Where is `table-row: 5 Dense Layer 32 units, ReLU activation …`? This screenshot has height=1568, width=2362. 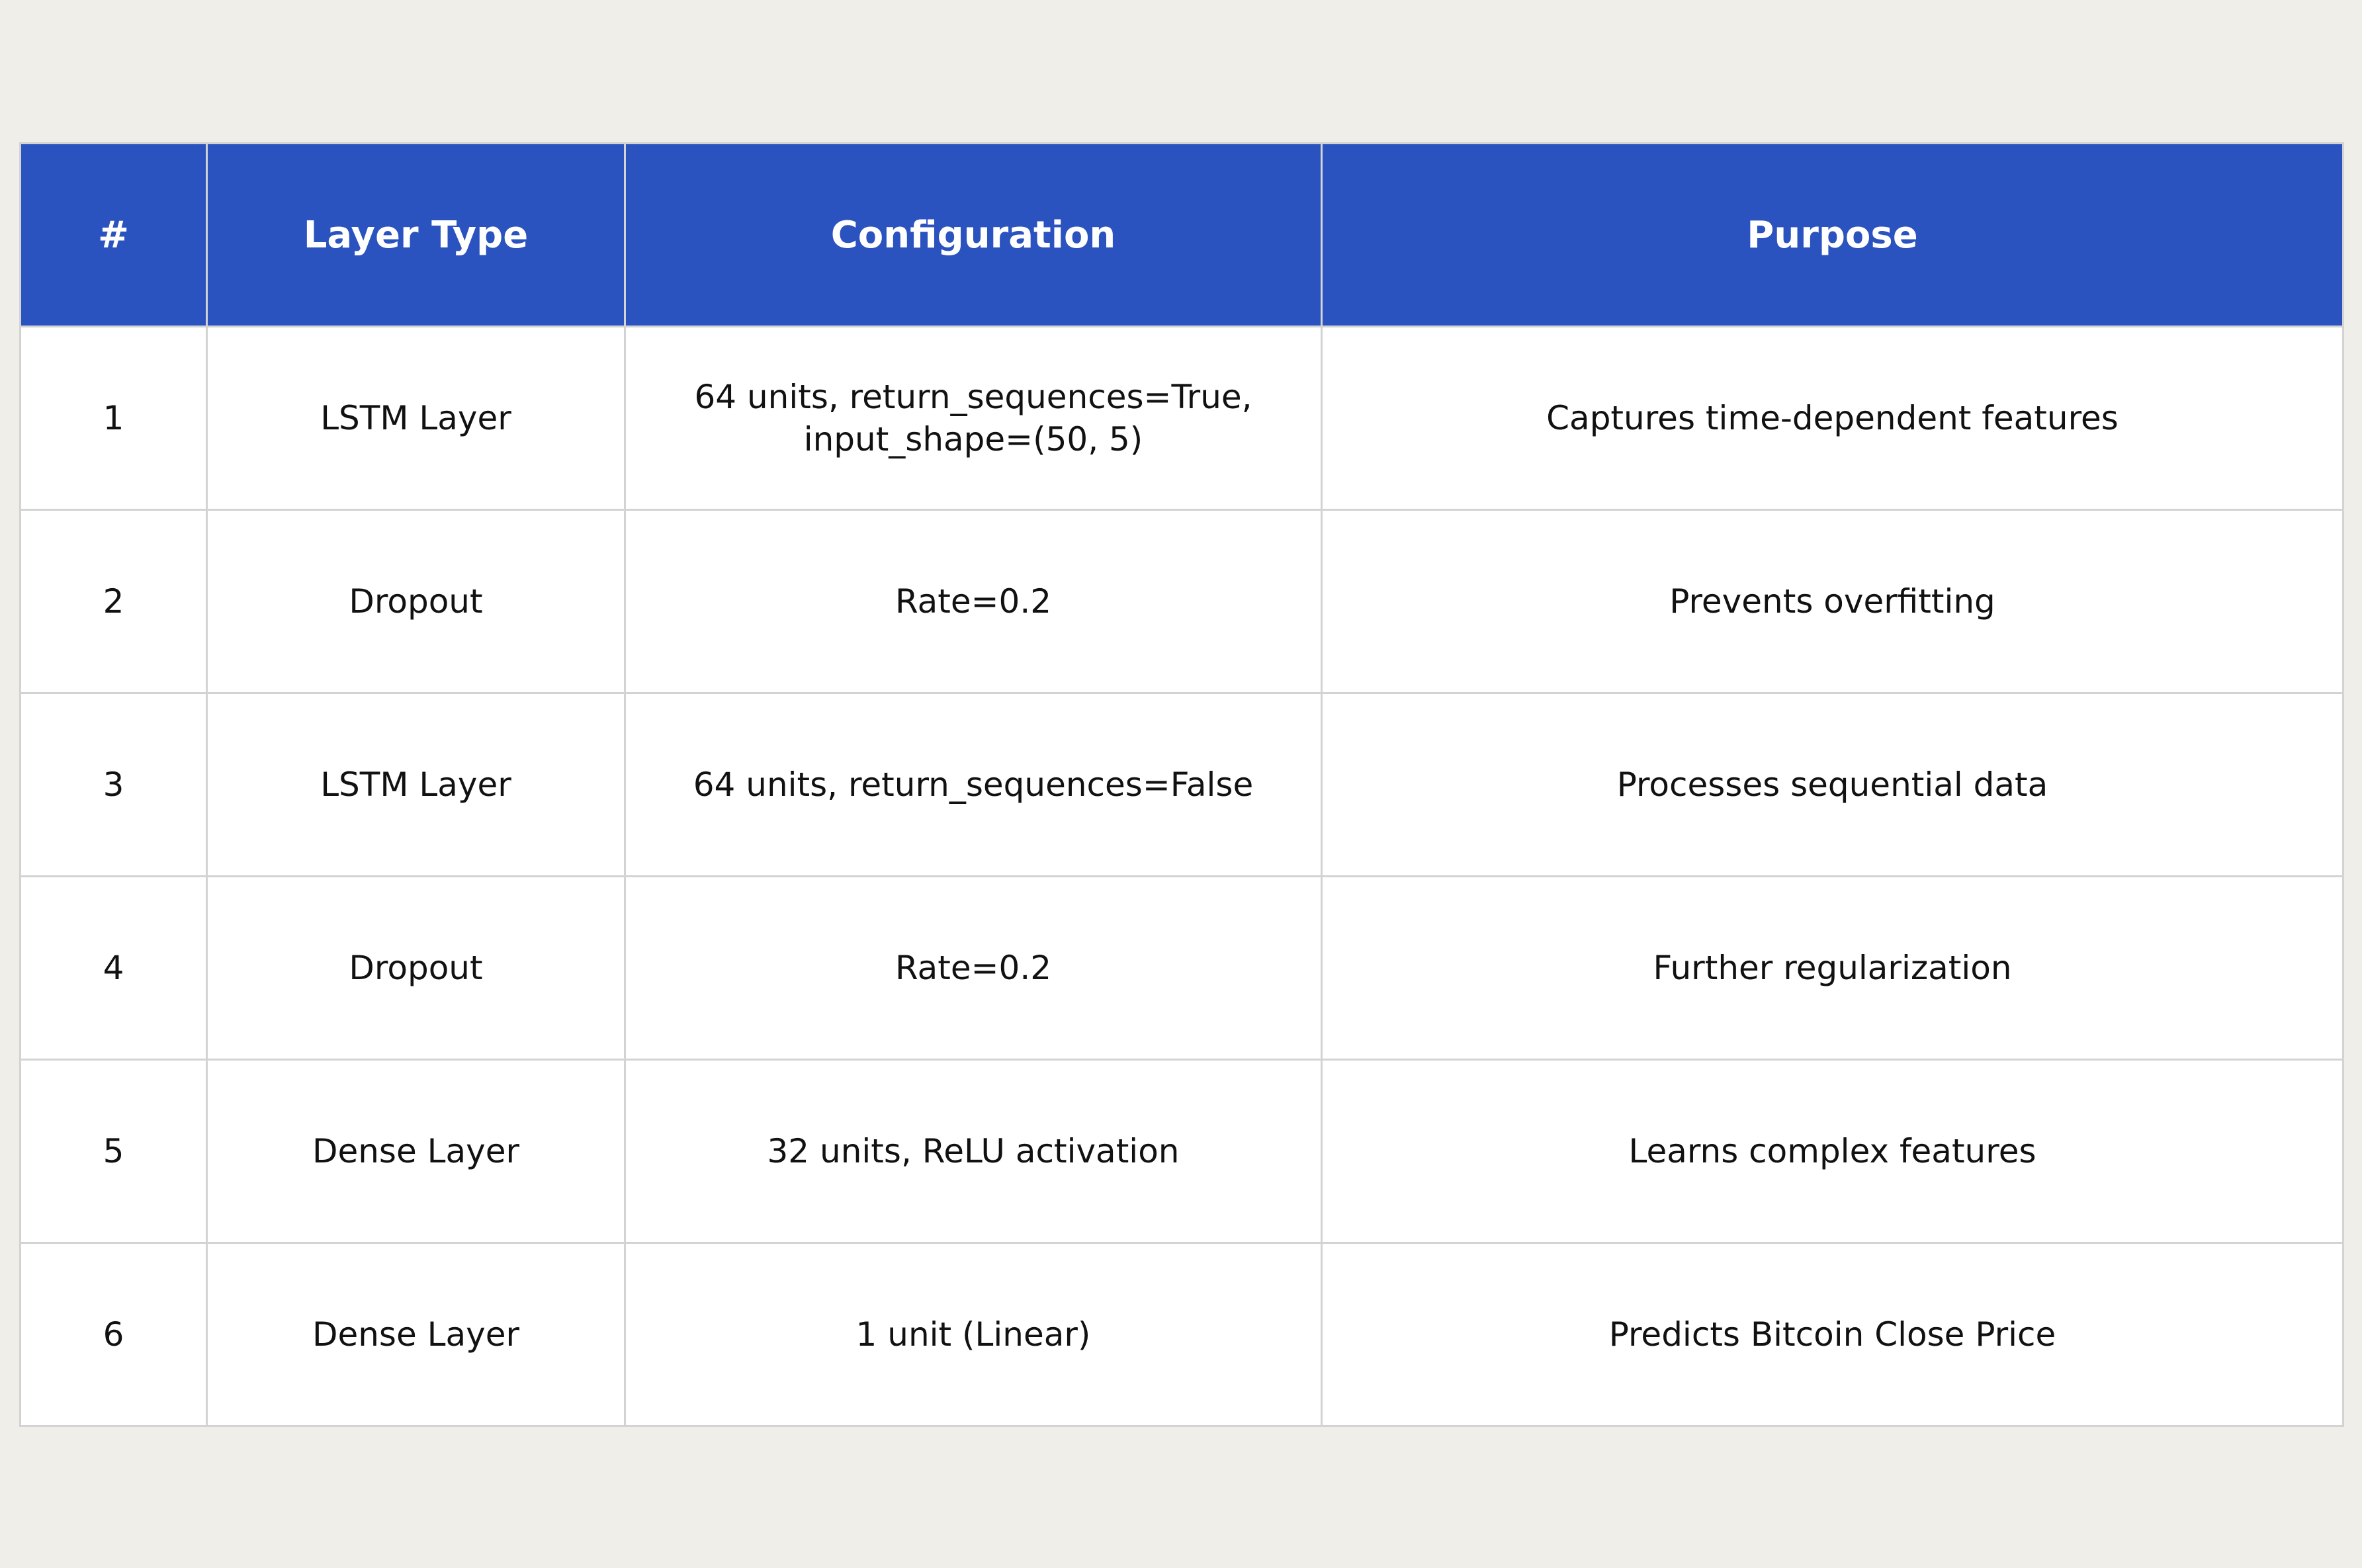 table-row: 5 Dense Layer 32 units, ReLU activation … is located at coordinates (1181, 1151).